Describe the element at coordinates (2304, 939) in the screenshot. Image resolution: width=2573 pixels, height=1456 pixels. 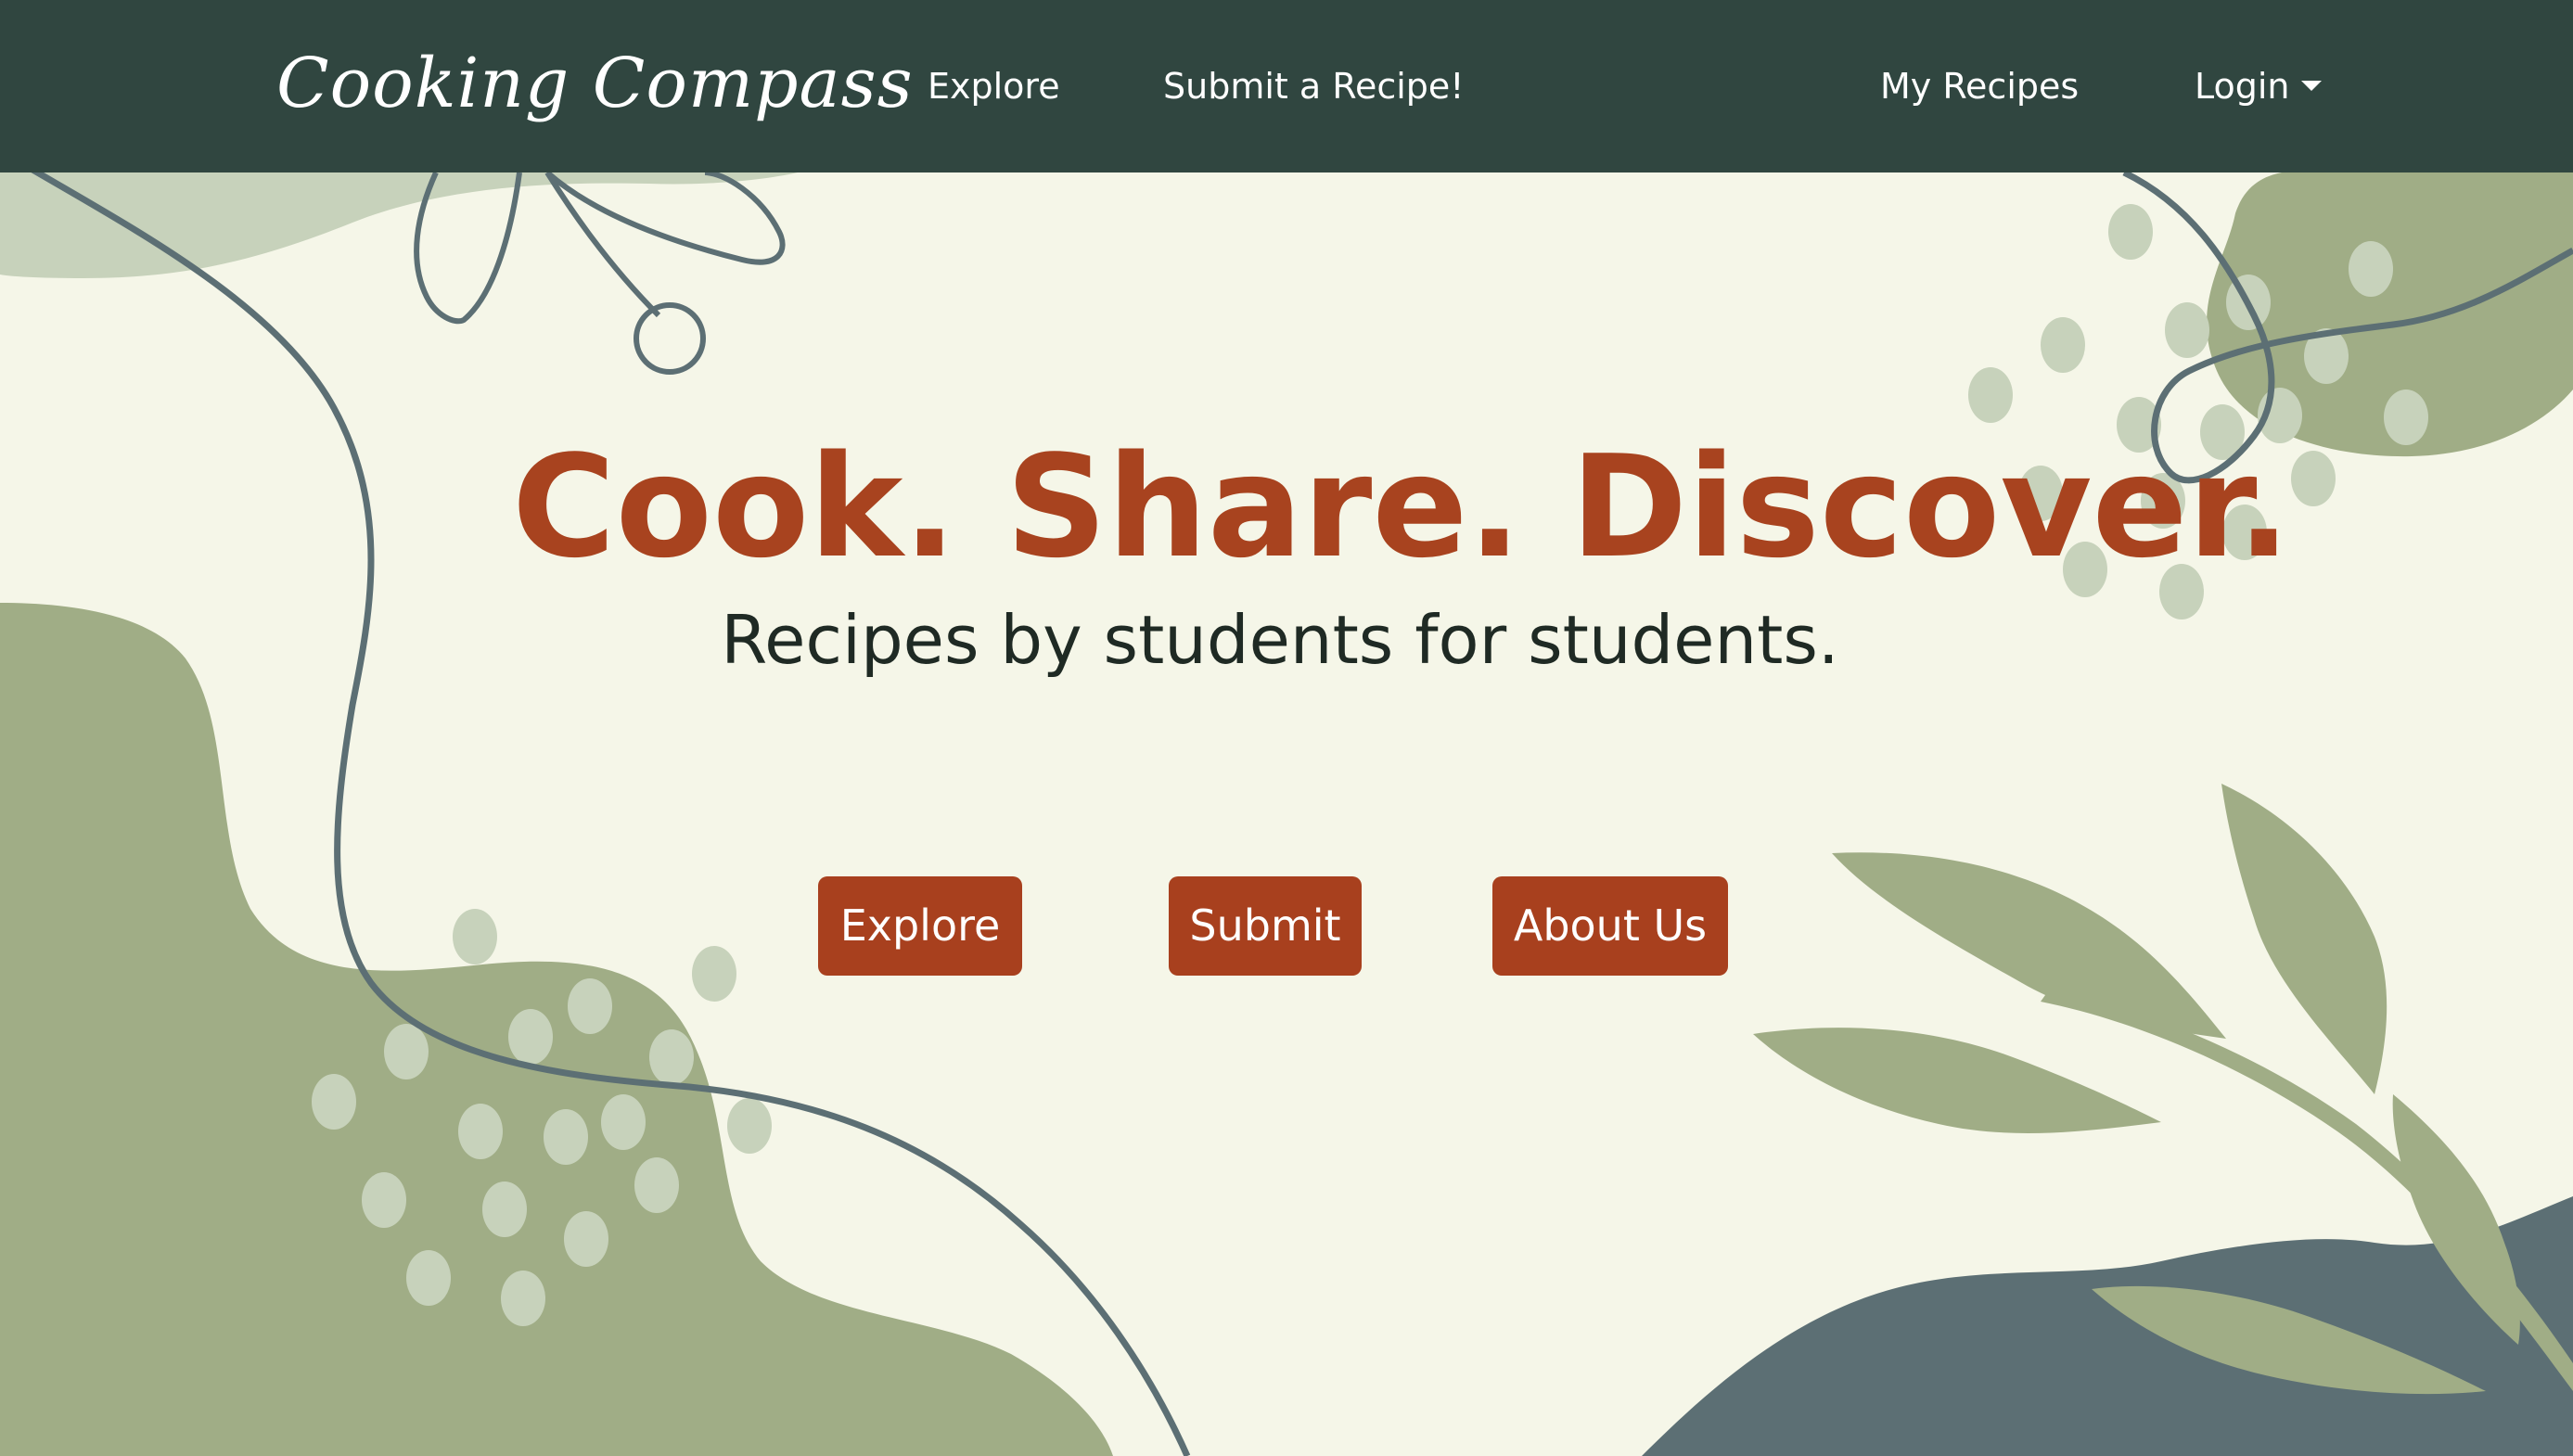
I see `leaf-top-large` at that location.